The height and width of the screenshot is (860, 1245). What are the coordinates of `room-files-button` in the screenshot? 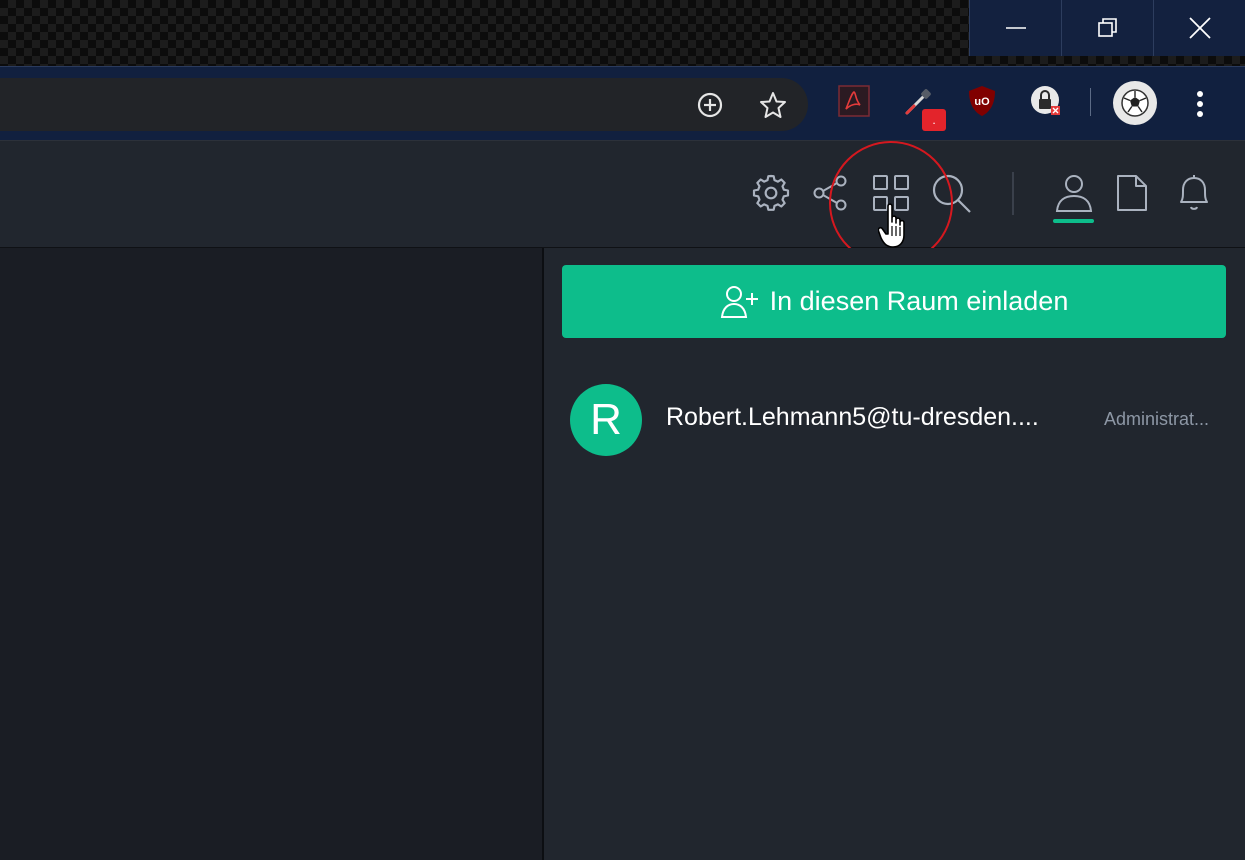 It's located at (1132, 193).